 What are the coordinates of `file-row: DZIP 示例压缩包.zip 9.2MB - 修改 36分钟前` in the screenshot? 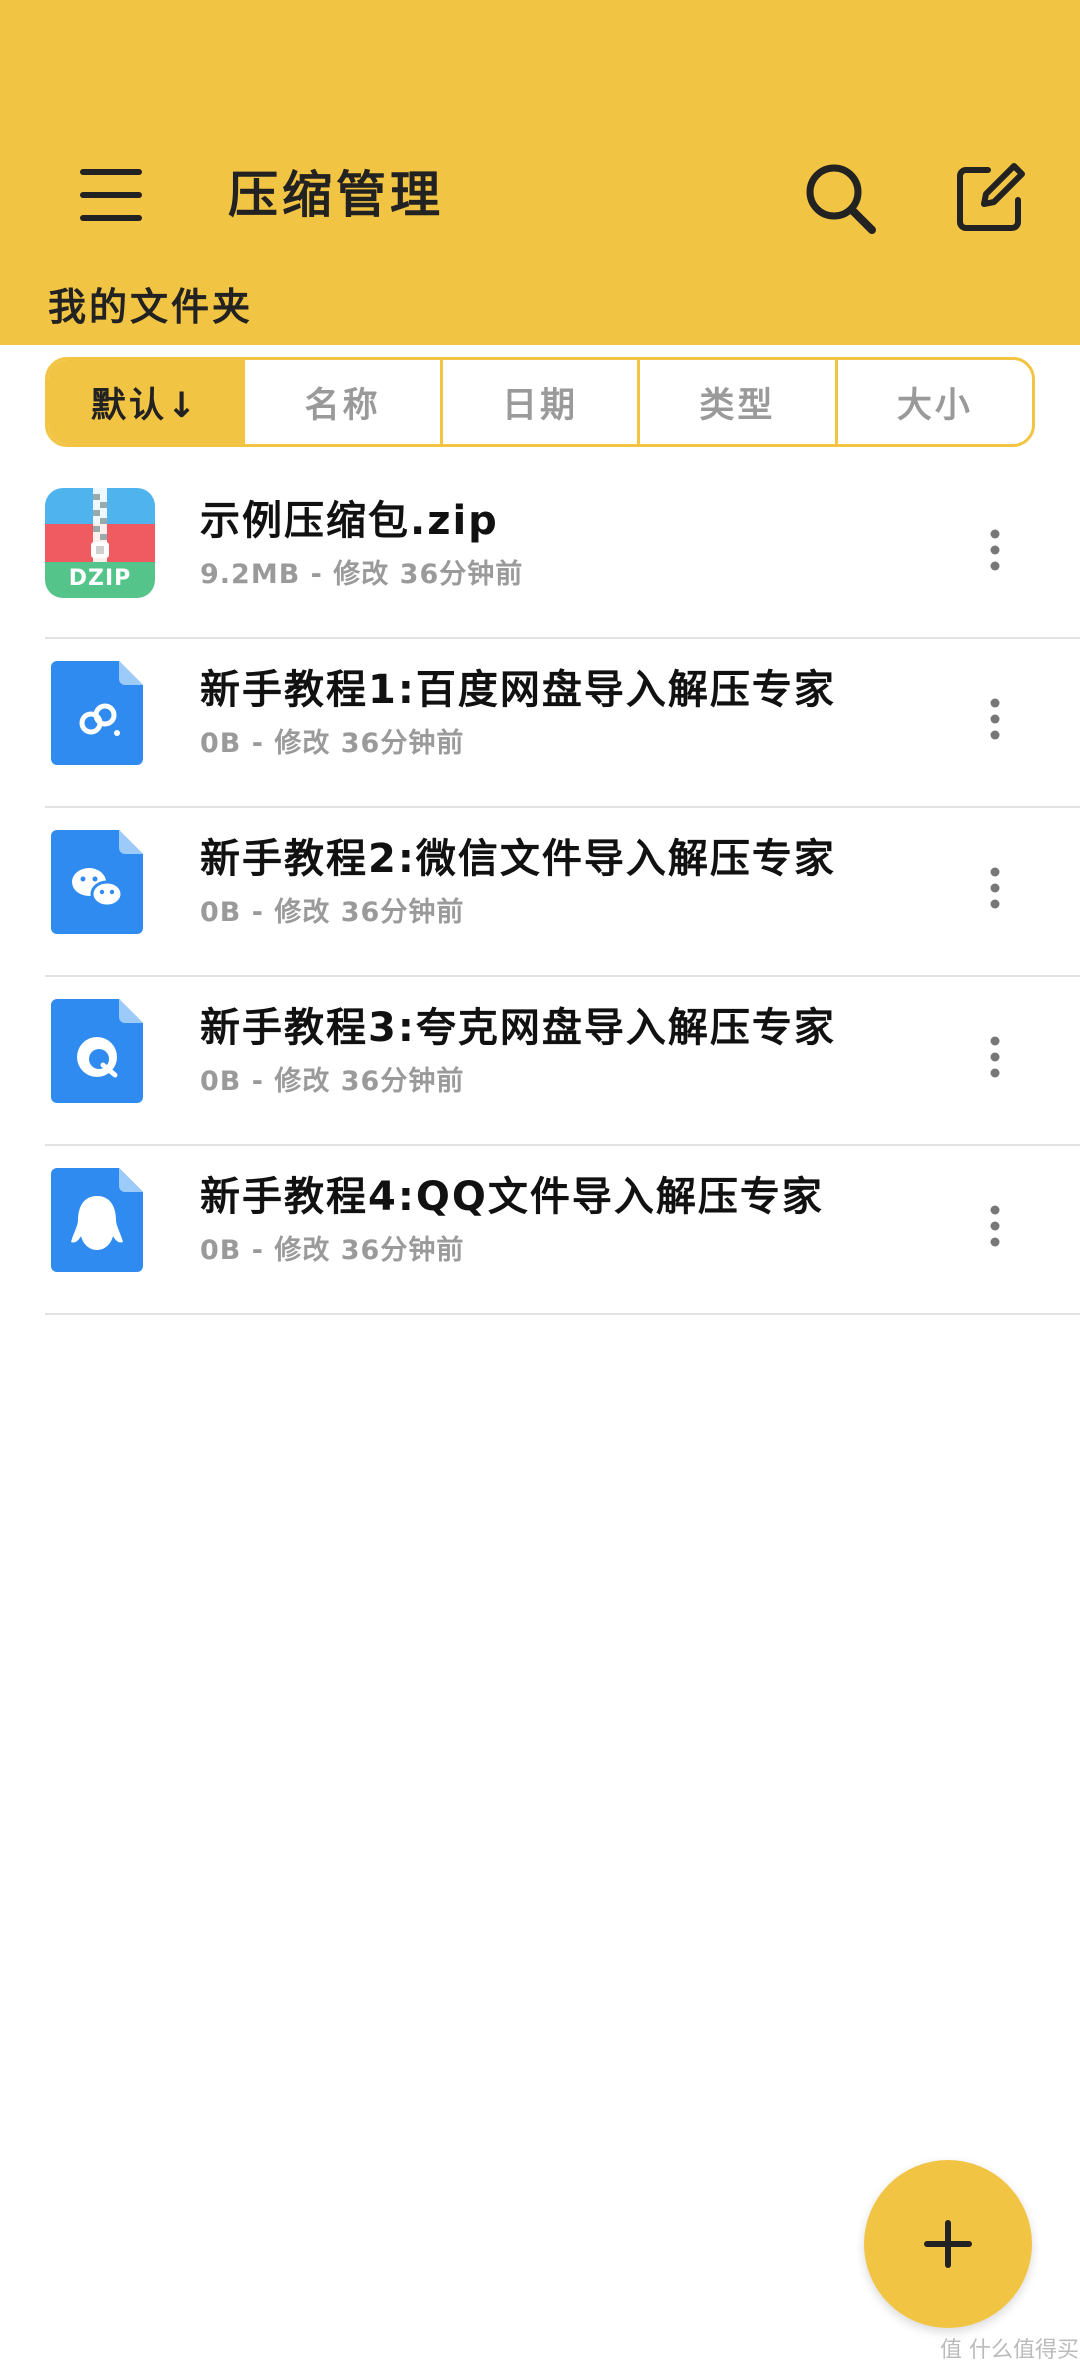 It's located at (562, 554).